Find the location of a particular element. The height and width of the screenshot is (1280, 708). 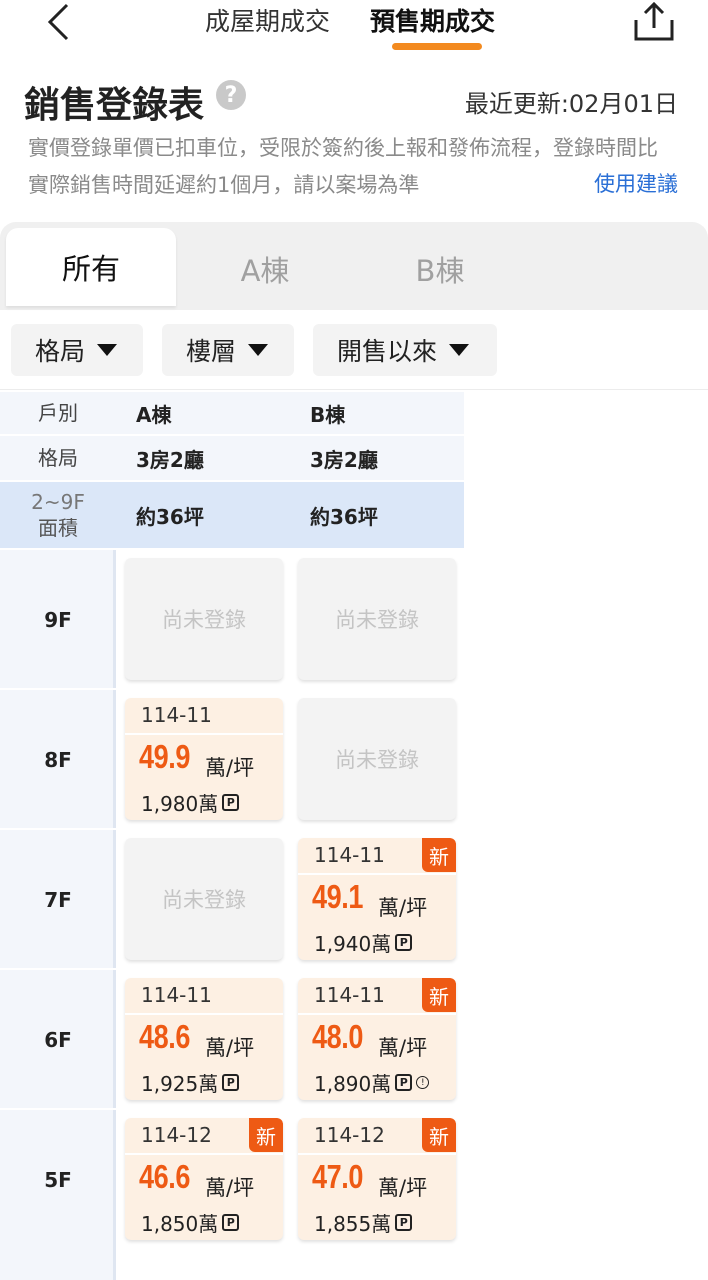

unit-layout-b: 3房2廳 is located at coordinates (344, 459).